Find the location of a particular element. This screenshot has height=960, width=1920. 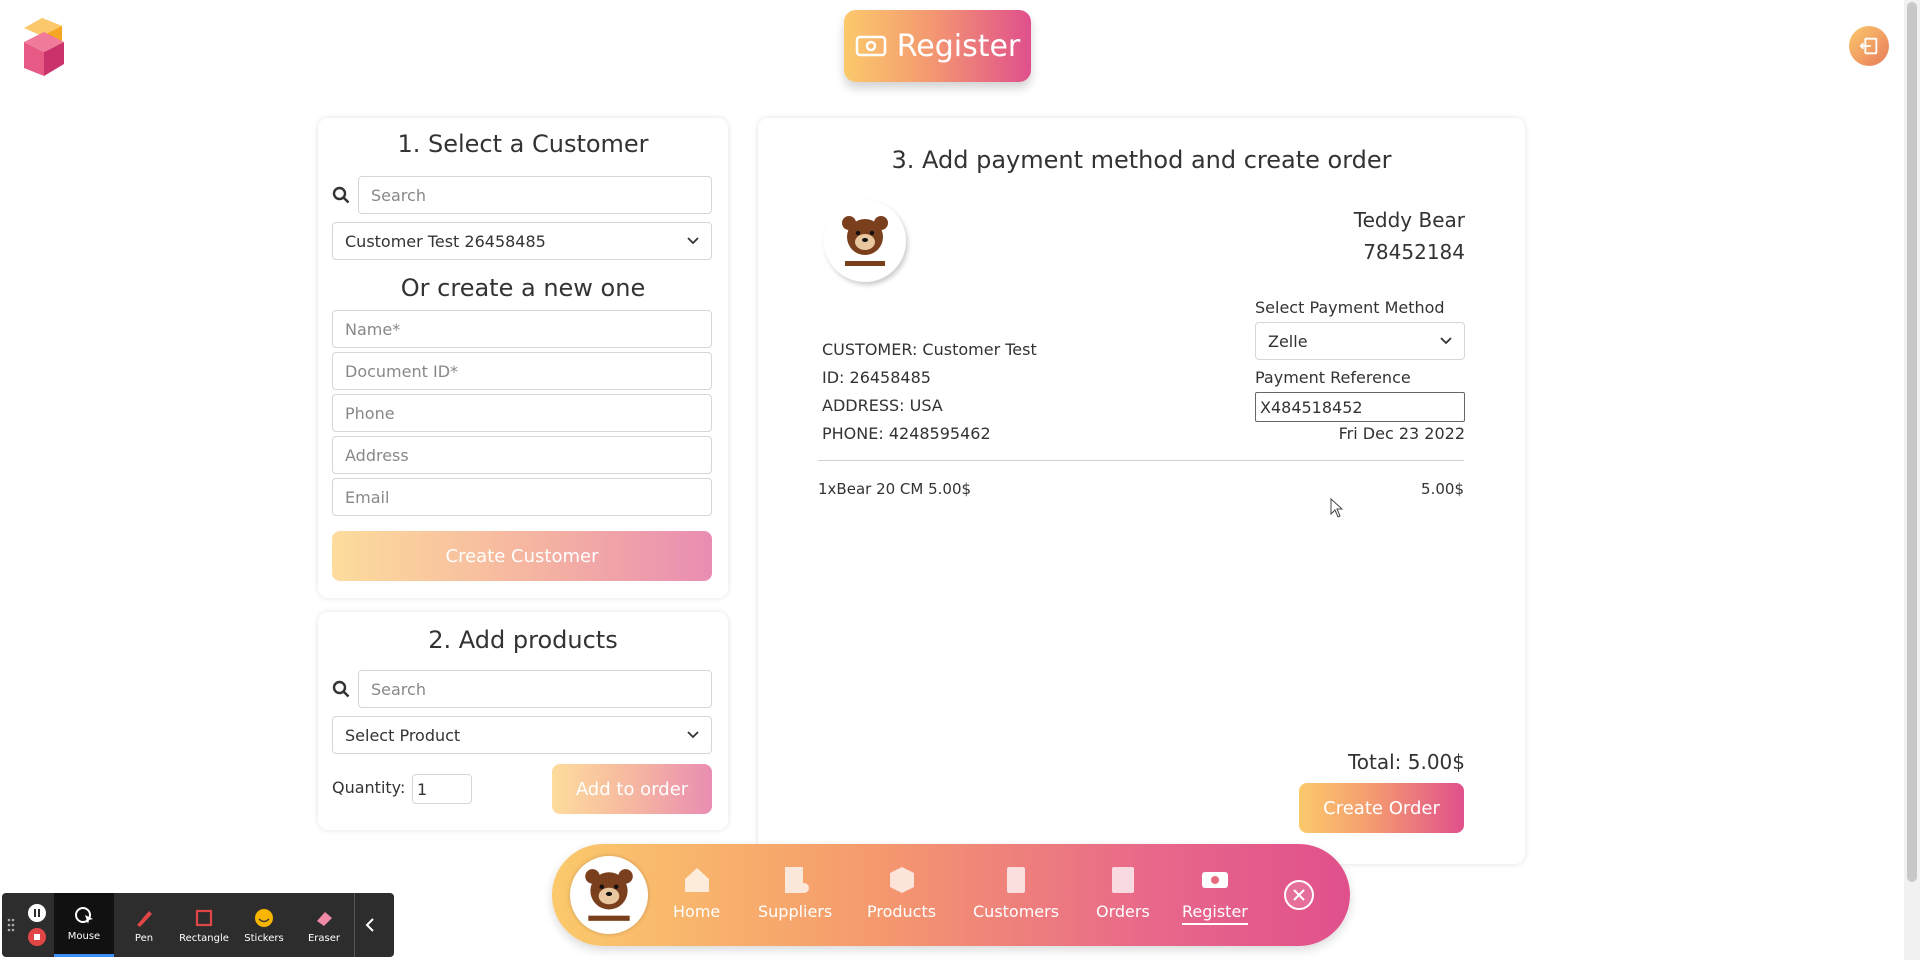

nav-item-products: Products is located at coordinates (901, 892).